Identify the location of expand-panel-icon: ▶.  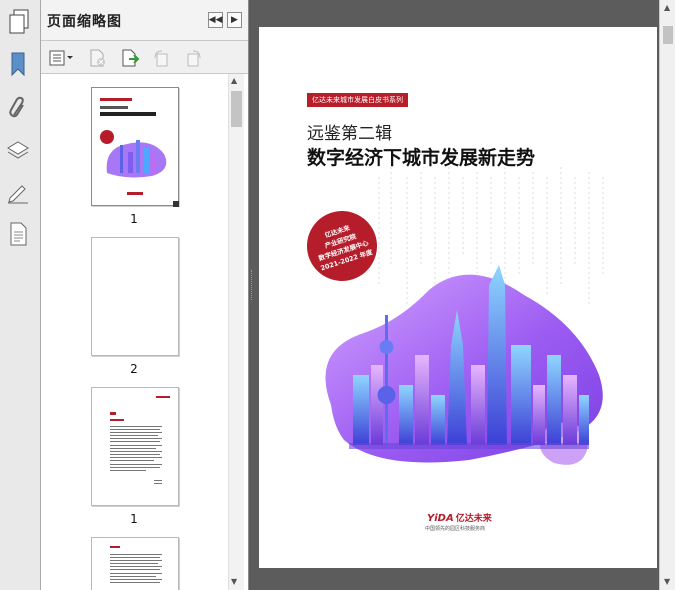
(234, 20).